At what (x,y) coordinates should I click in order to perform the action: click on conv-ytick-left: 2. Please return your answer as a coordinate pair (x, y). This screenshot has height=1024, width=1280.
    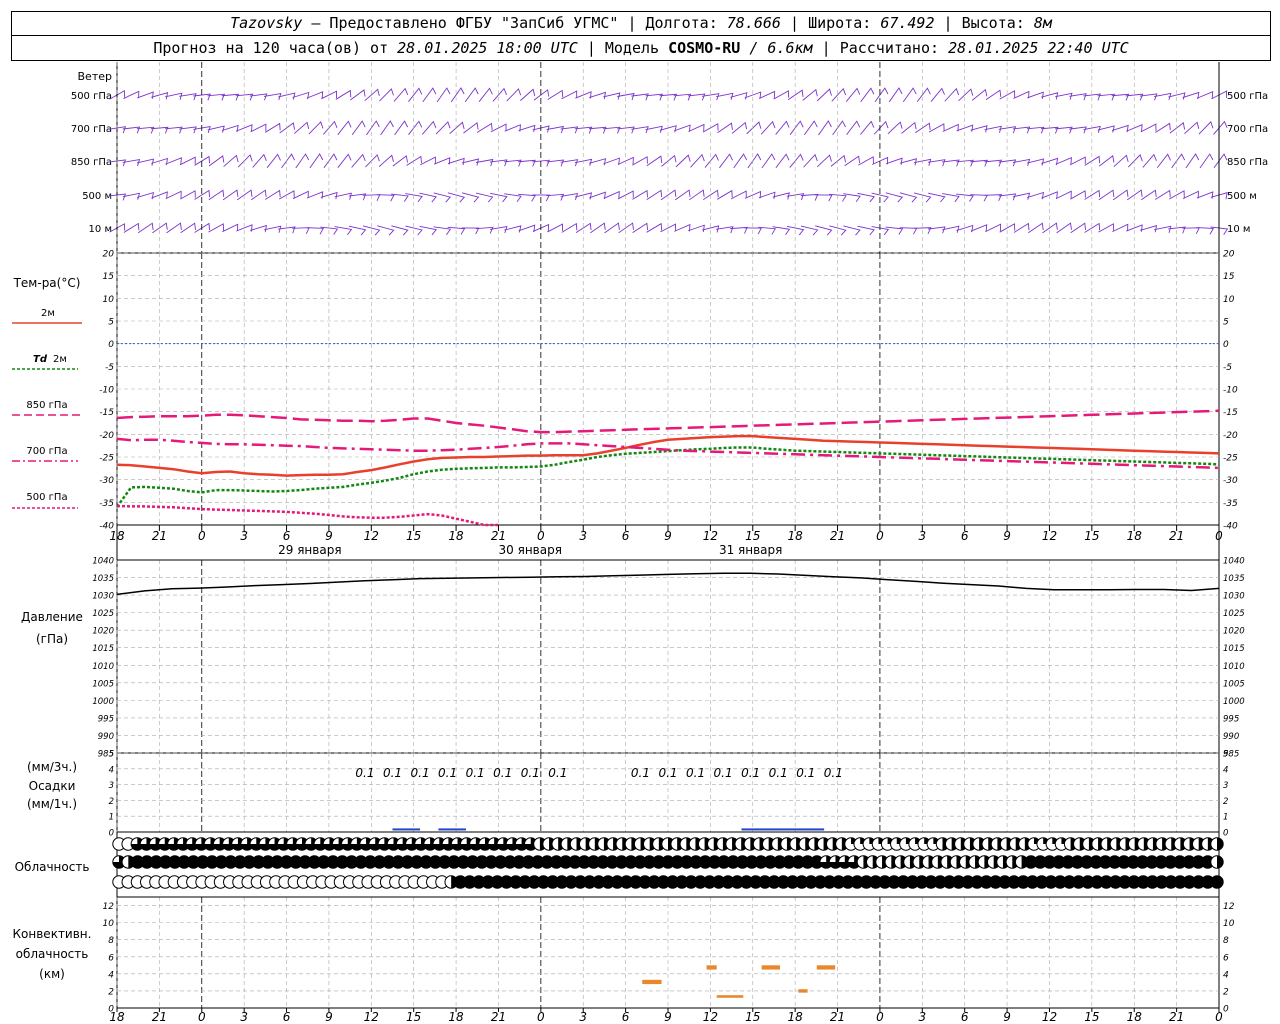
    Looking at the image, I should click on (111, 992).